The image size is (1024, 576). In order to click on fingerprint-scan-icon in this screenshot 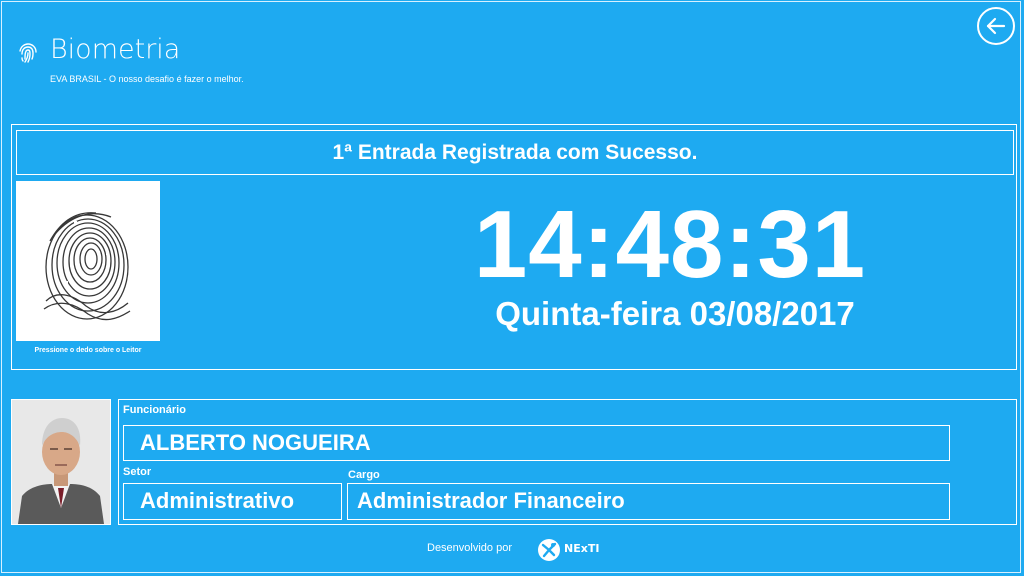, I will do `click(87, 266)`.